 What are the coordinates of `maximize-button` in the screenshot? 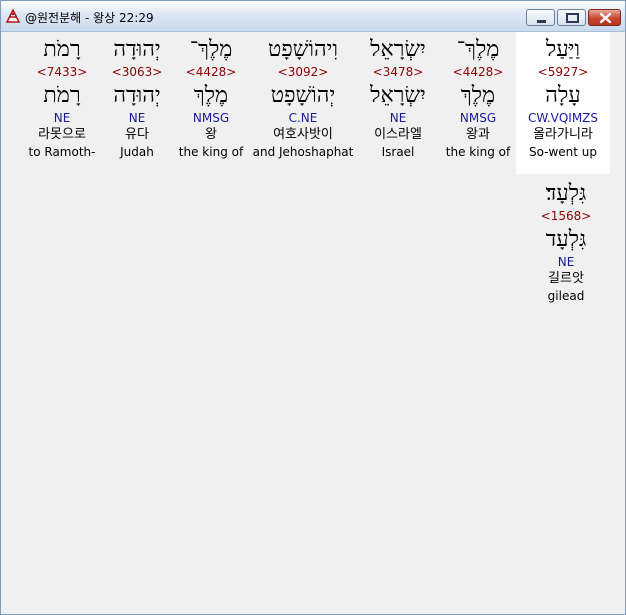 It's located at (571, 17).